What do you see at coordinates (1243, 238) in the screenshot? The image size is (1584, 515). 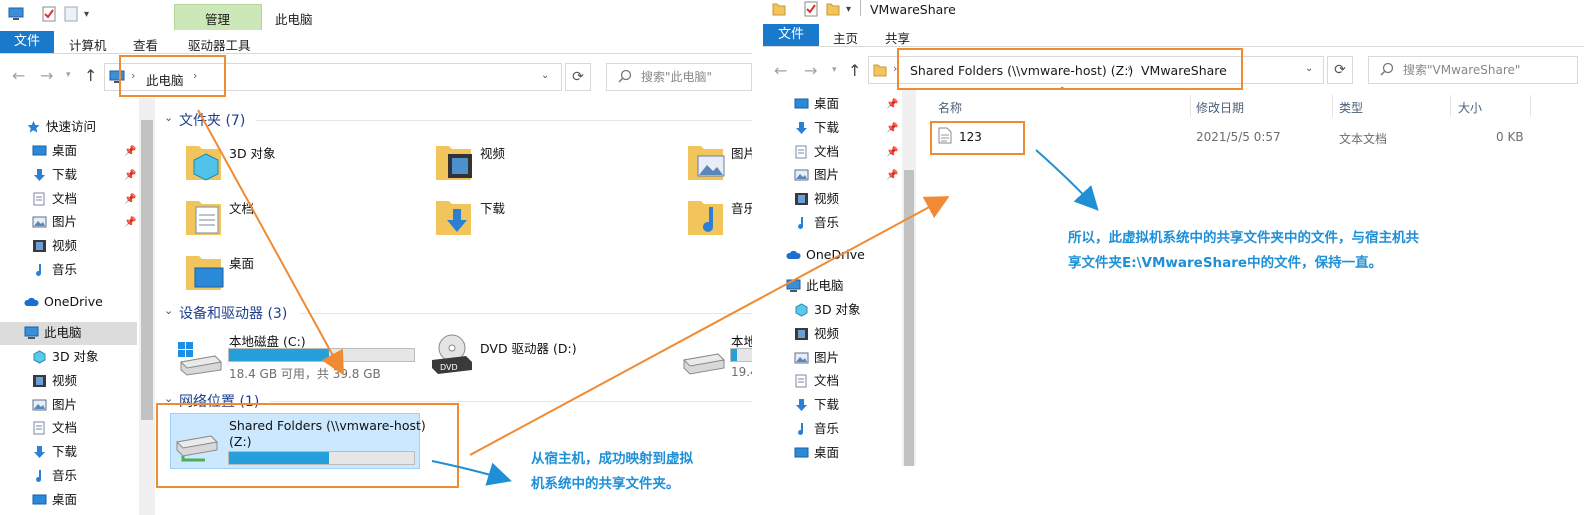 I see `annotation-note-2-line-1: 所以，此虚拟机系统中的共享文件夹中的文件，与宿主机共` at bounding box center [1243, 238].